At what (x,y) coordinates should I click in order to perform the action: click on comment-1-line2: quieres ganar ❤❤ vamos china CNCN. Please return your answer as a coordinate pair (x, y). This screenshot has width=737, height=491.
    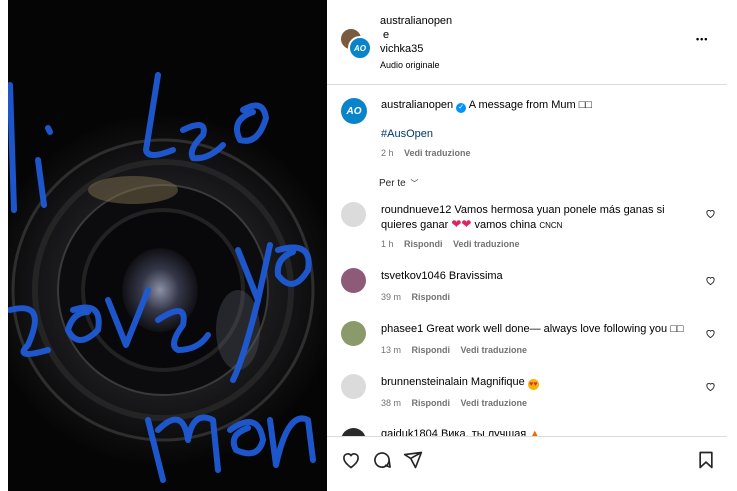
    Looking at the image, I should click on (471, 225).